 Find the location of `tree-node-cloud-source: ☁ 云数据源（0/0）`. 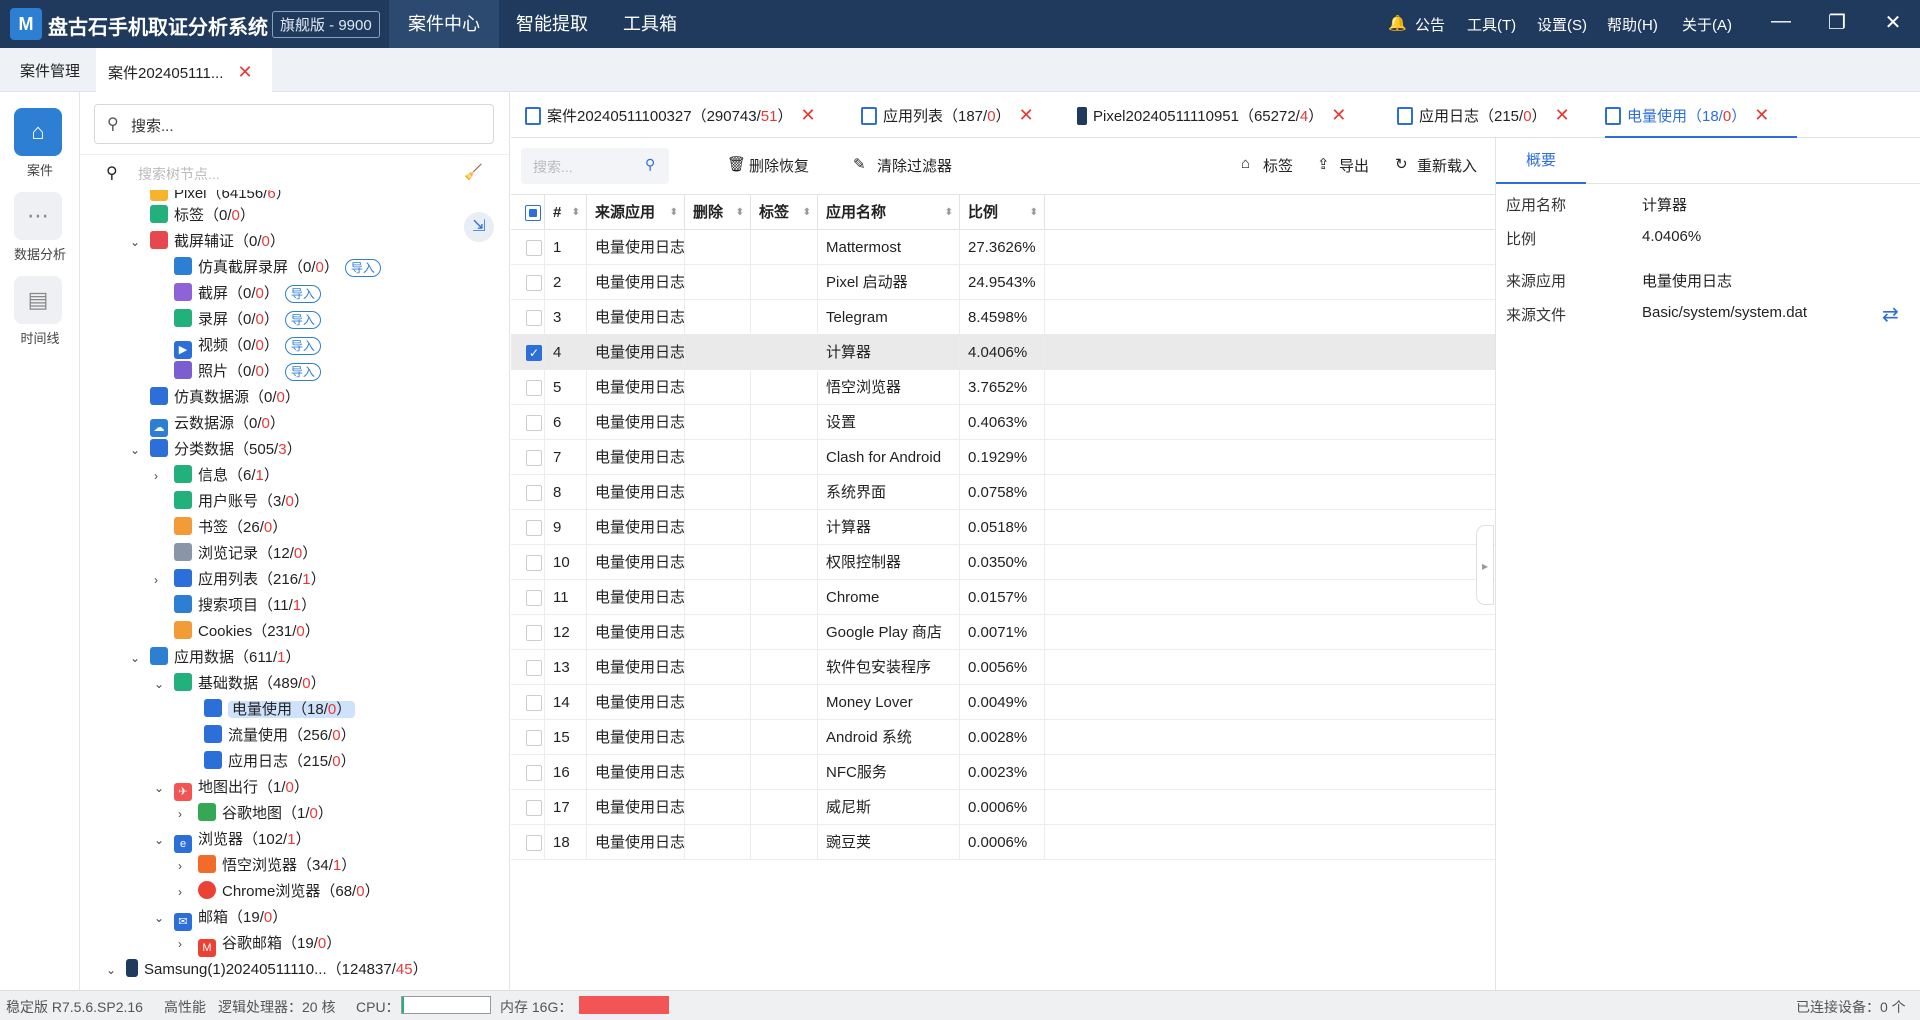

tree-node-cloud-source: ☁ 云数据源（0/0） is located at coordinates (217, 424).